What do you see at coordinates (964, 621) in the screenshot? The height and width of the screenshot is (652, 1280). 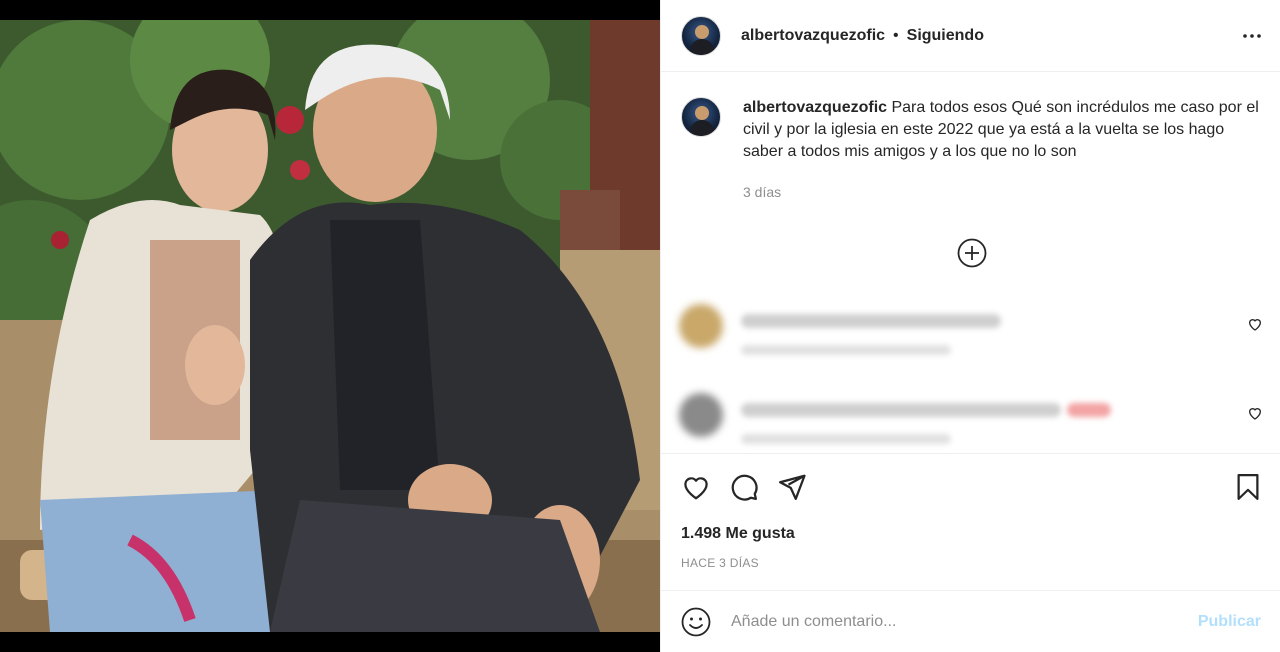 I see `add-comment-input` at bounding box center [964, 621].